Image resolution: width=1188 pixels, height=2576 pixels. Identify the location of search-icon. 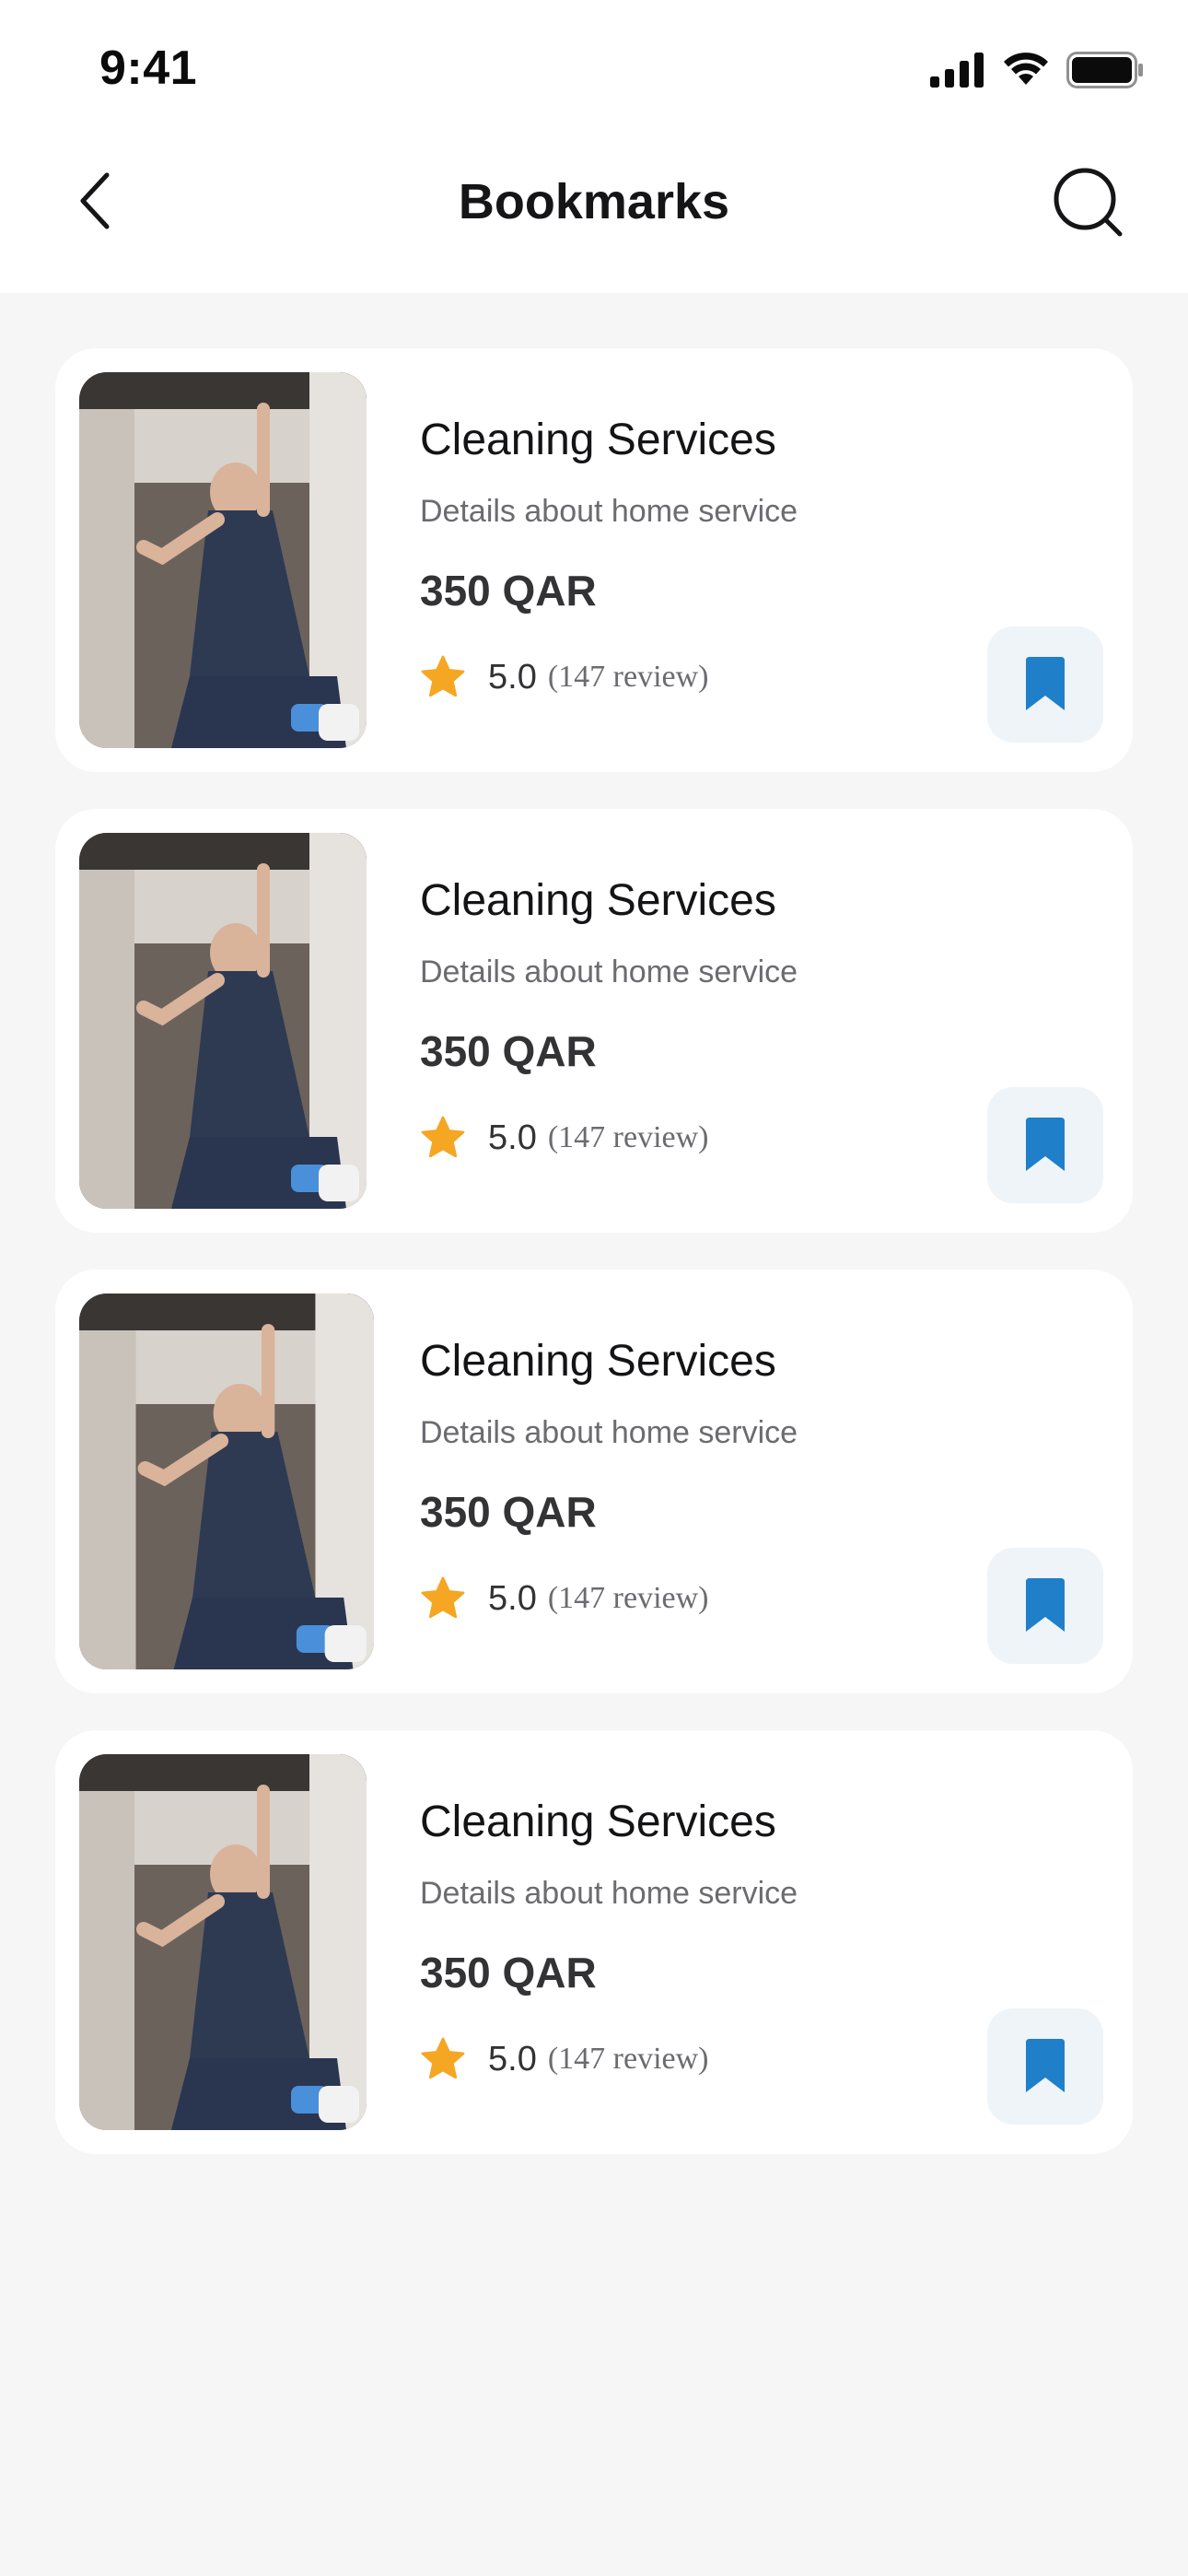
(1088, 205).